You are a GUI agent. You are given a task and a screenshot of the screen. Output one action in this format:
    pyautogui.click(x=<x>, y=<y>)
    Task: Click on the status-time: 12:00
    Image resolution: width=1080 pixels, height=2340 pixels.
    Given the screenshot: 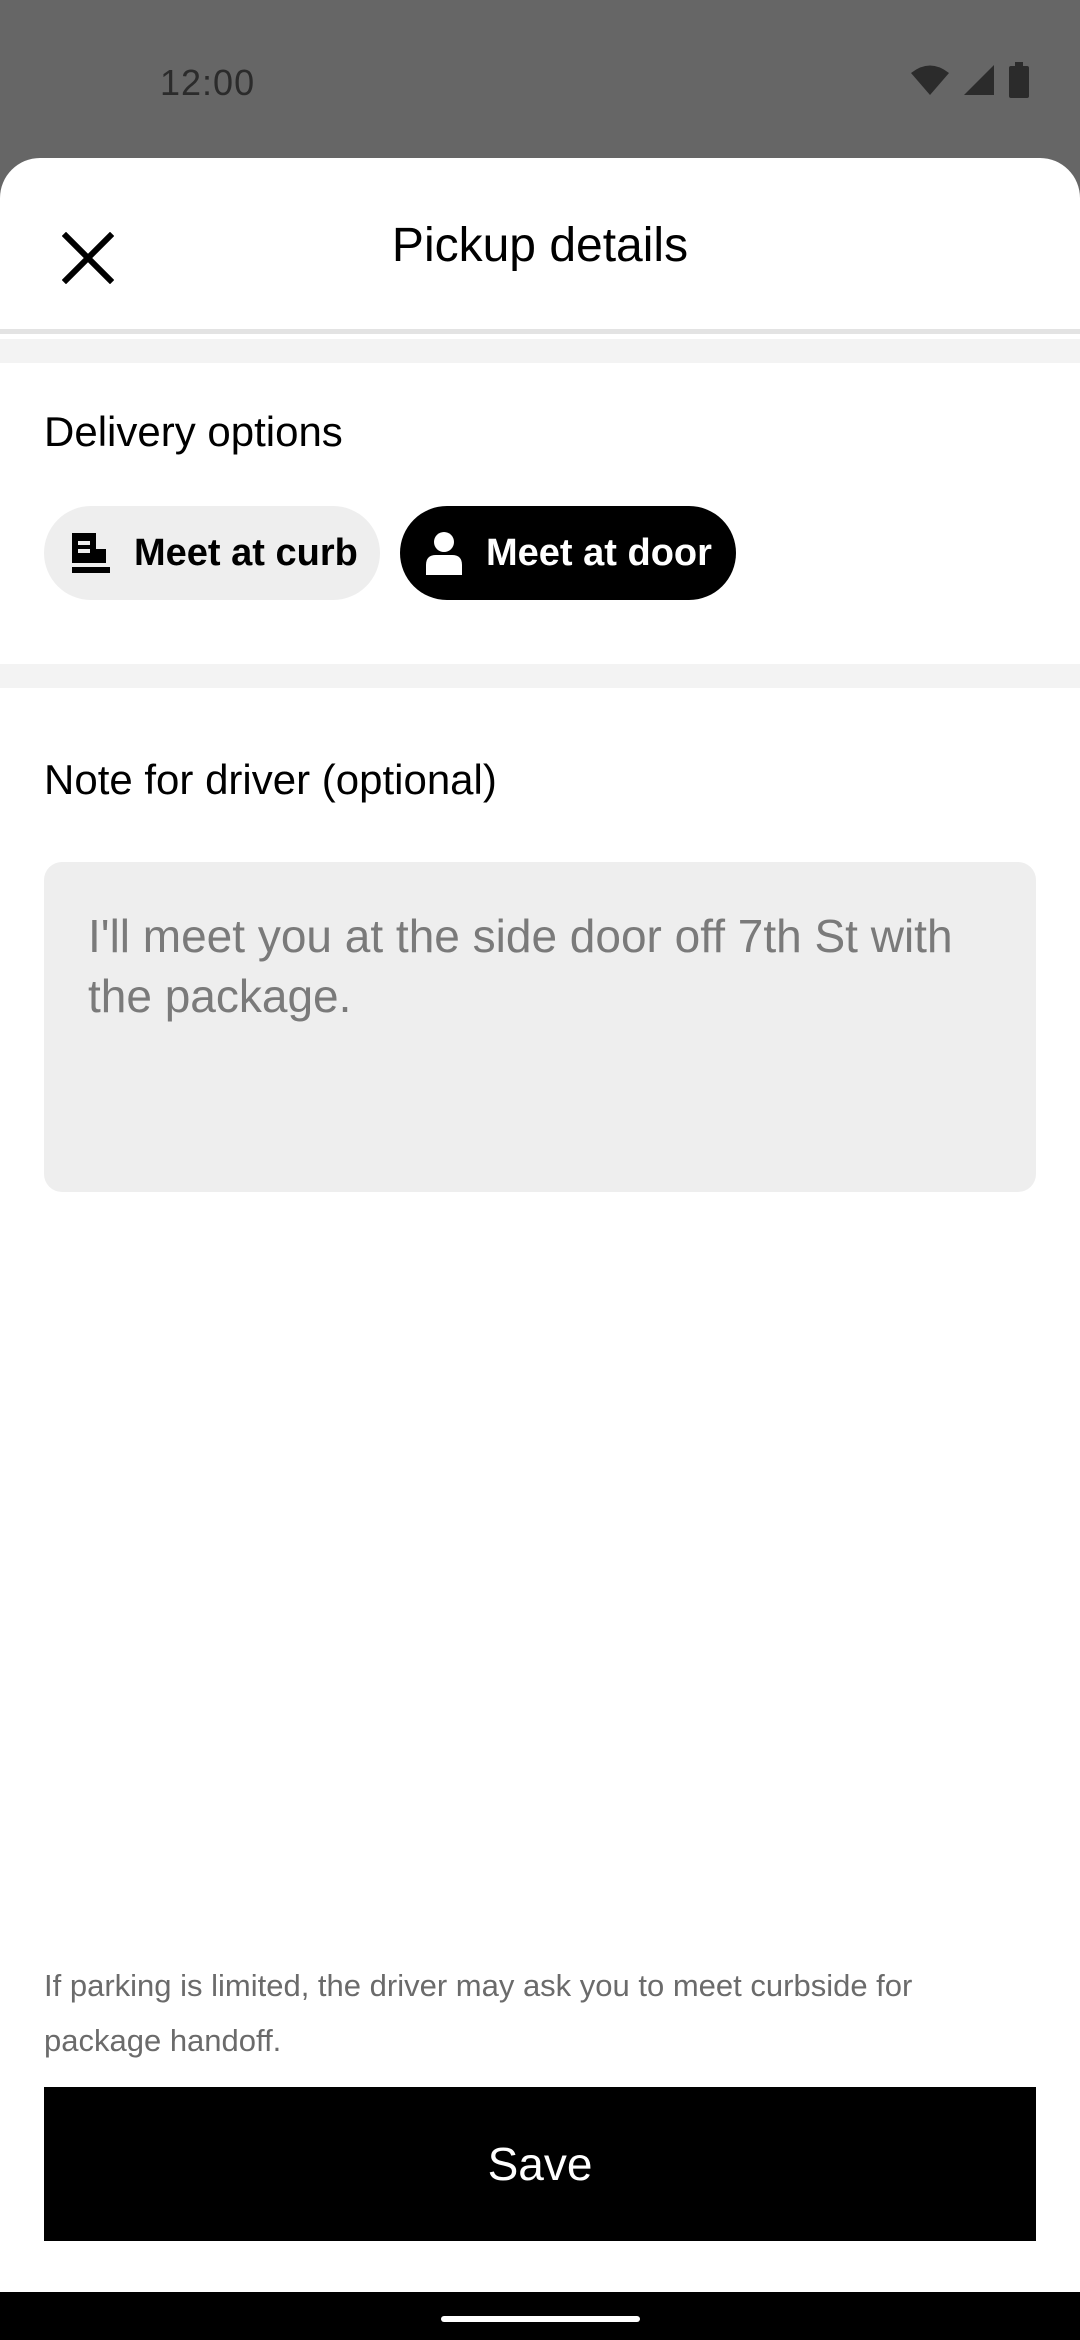 What is the action you would take?
    pyautogui.click(x=208, y=82)
    